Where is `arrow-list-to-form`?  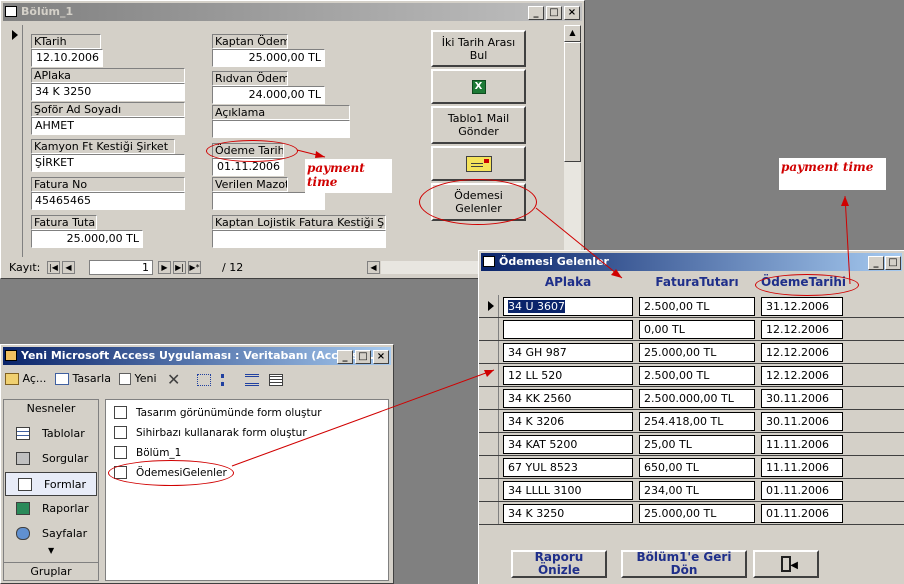 arrow-list-to-form is located at coordinates (363, 418).